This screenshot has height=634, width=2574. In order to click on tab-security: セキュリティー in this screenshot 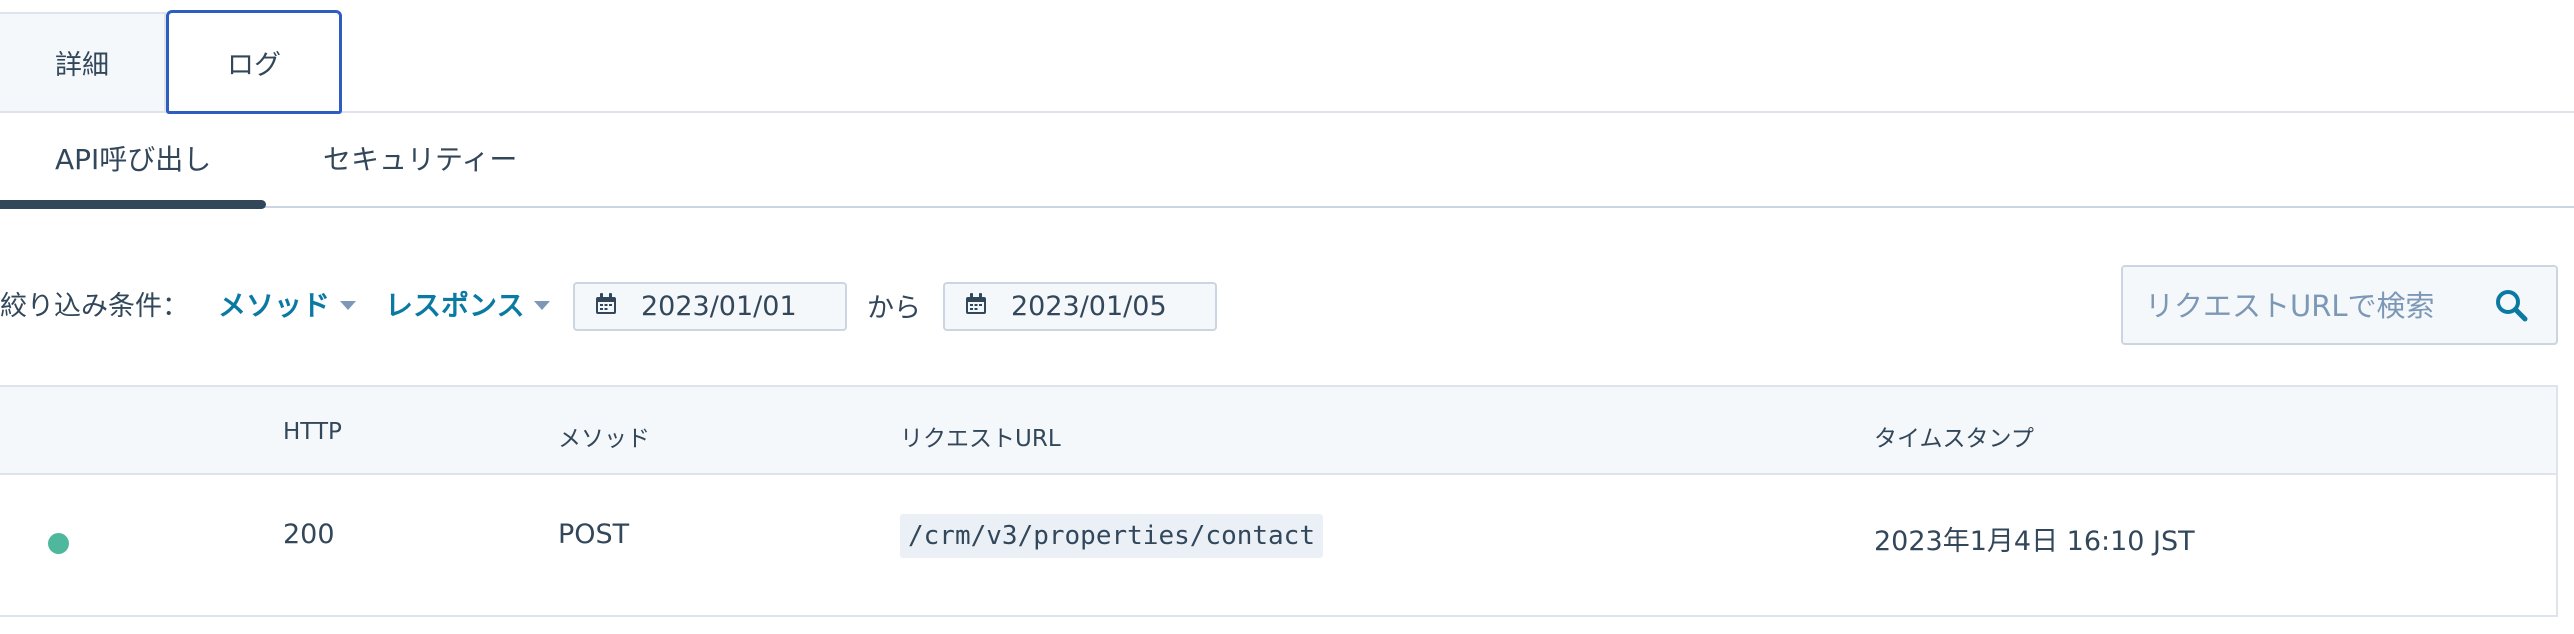, I will do `click(420, 157)`.